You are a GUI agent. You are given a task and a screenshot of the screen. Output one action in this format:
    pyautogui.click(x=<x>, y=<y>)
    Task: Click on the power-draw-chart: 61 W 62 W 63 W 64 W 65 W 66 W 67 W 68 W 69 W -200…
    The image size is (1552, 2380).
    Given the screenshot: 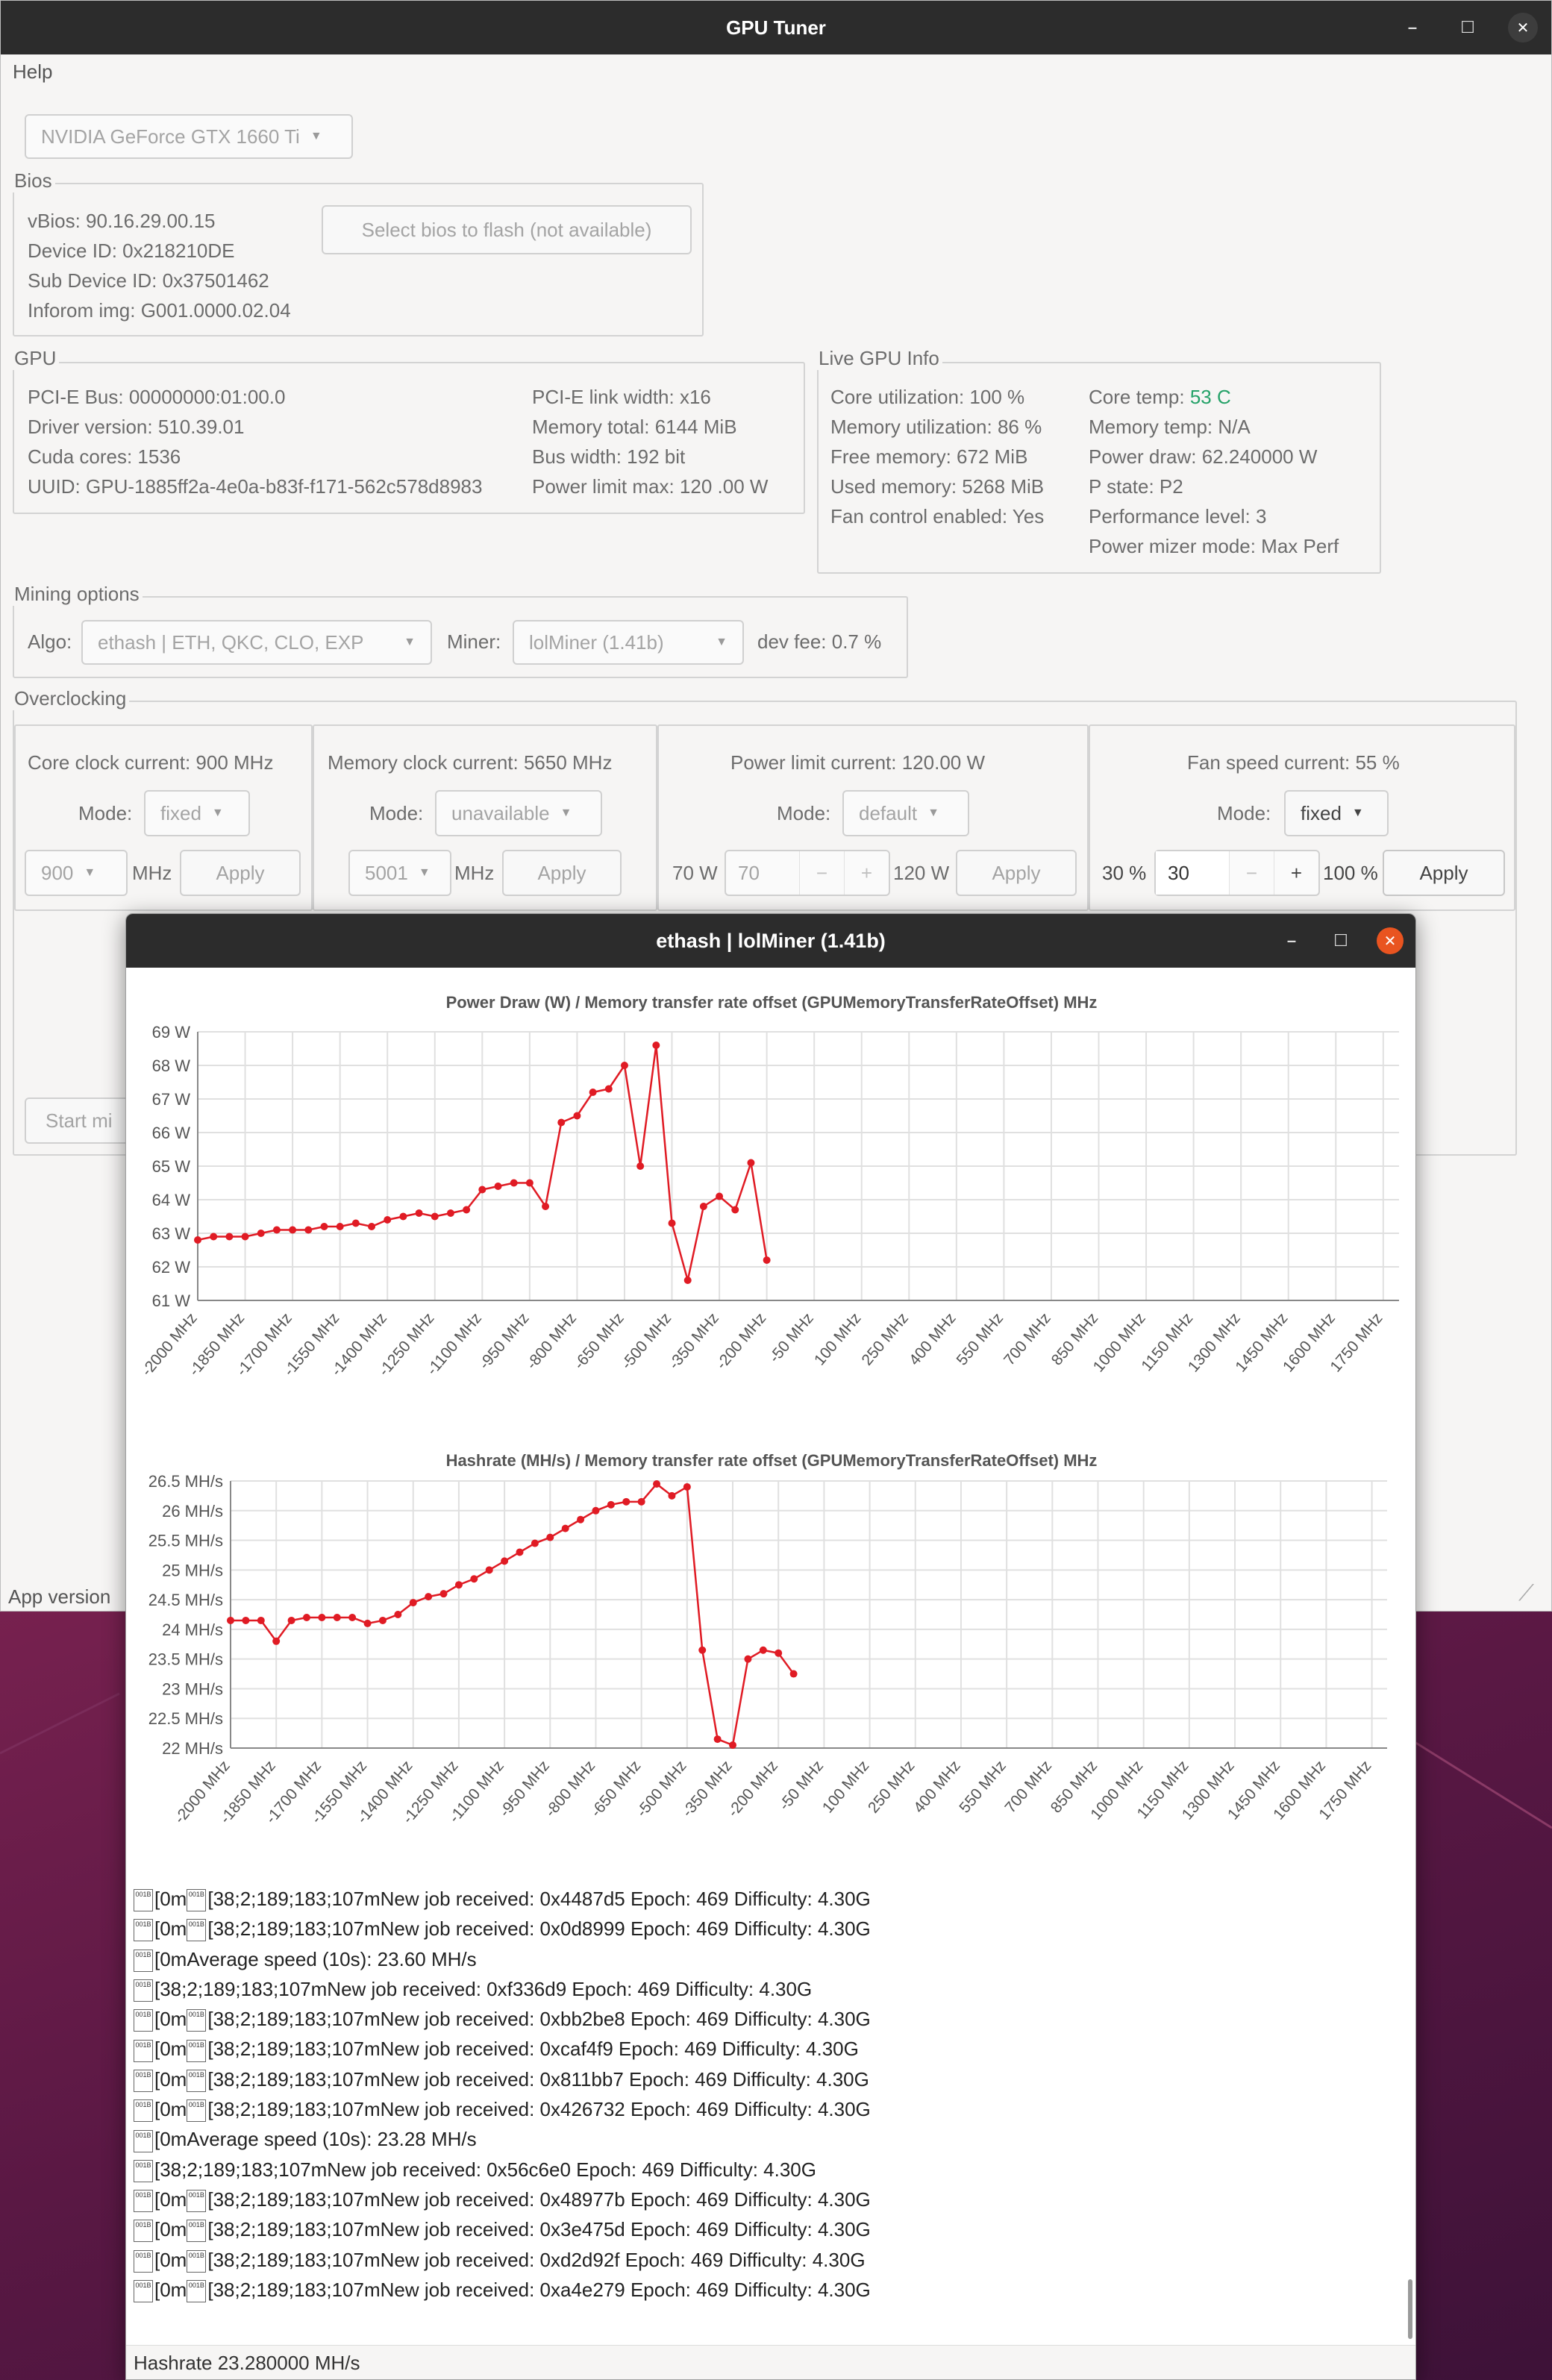 What is the action you would take?
    pyautogui.click(x=768, y=1201)
    